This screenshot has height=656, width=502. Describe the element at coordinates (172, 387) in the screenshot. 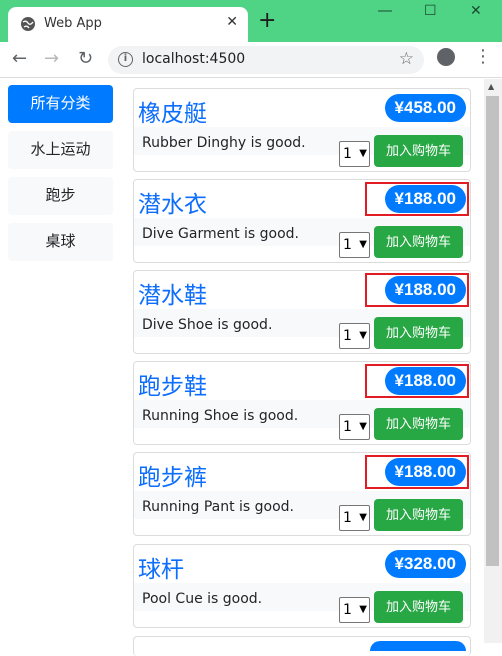

I see `product-name: 跑步鞋` at that location.